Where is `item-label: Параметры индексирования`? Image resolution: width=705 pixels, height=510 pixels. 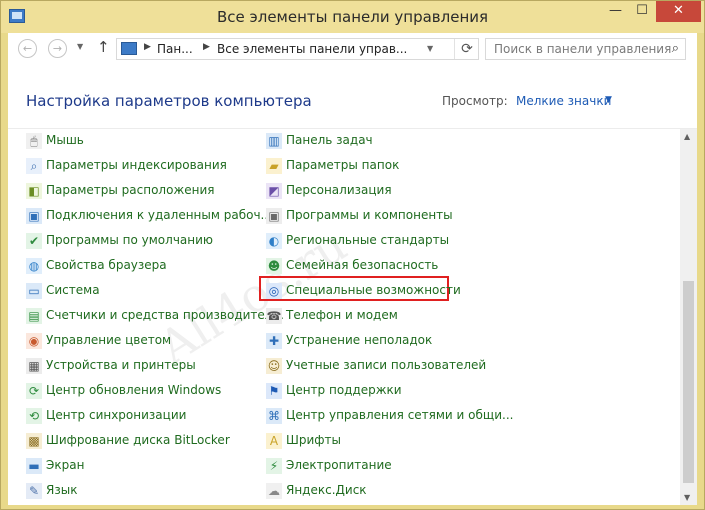
item-label: Параметры индексирования is located at coordinates (136, 165).